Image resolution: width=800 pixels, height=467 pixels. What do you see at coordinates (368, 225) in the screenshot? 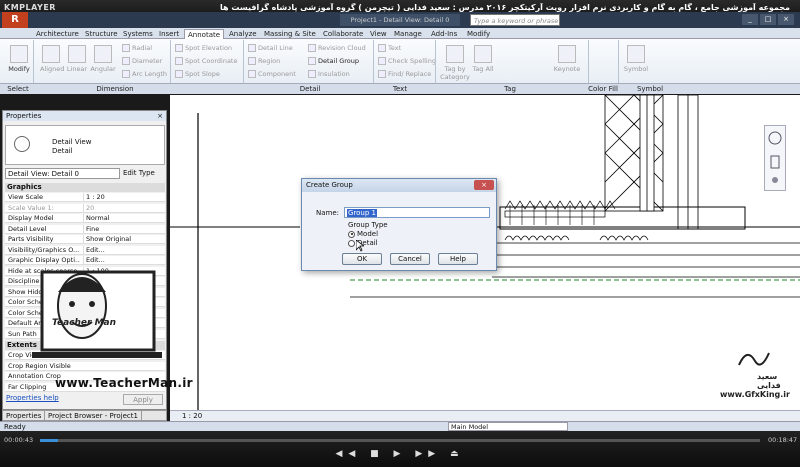
I see `group-type-label: Group Type` at bounding box center [368, 225].